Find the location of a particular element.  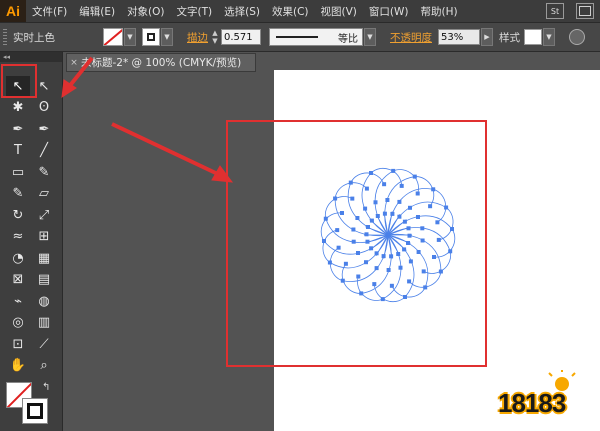

symbol-sprayer-tool-icon: ◎ is located at coordinates (18, 323).